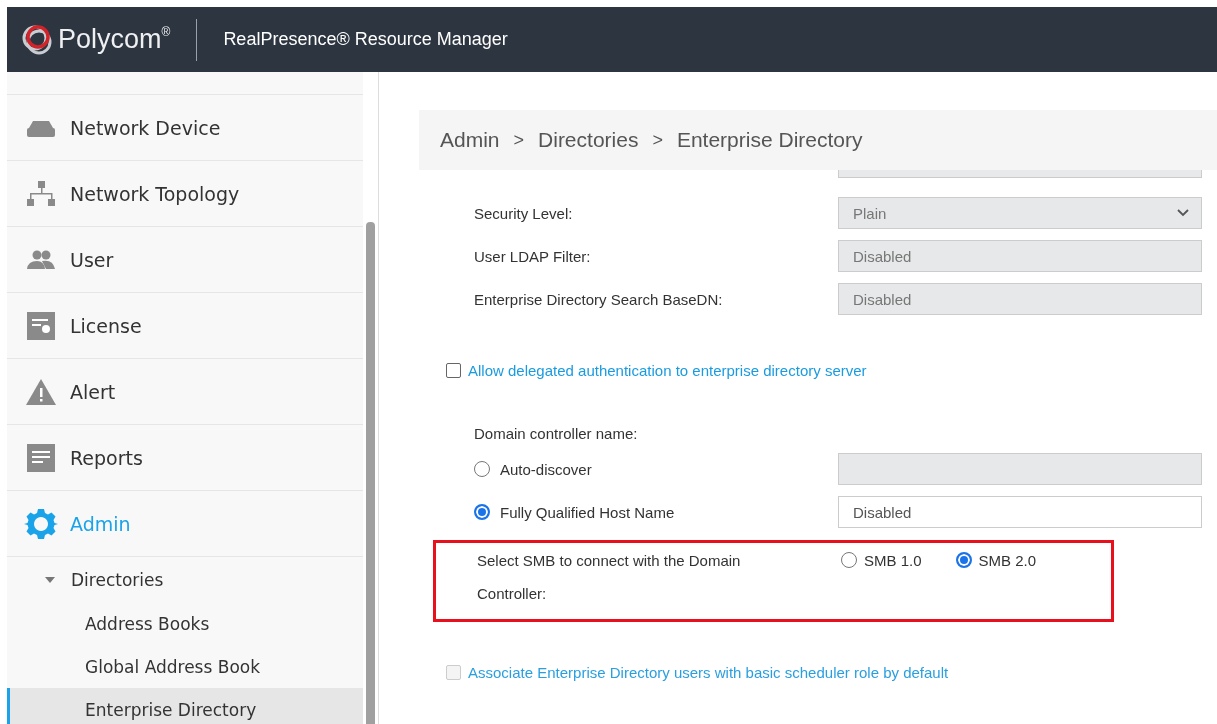 This screenshot has width=1217, height=724. Describe the element at coordinates (185, 579) in the screenshot. I see `tree-item: Directories` at that location.